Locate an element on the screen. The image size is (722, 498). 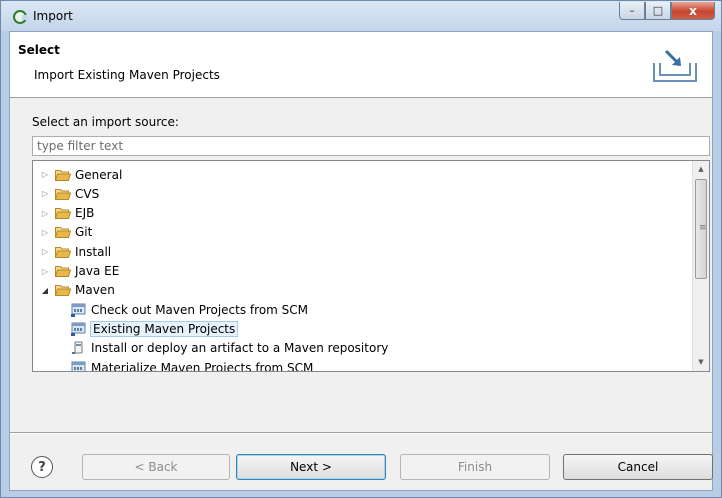
next-button: Next > is located at coordinates (311, 467).